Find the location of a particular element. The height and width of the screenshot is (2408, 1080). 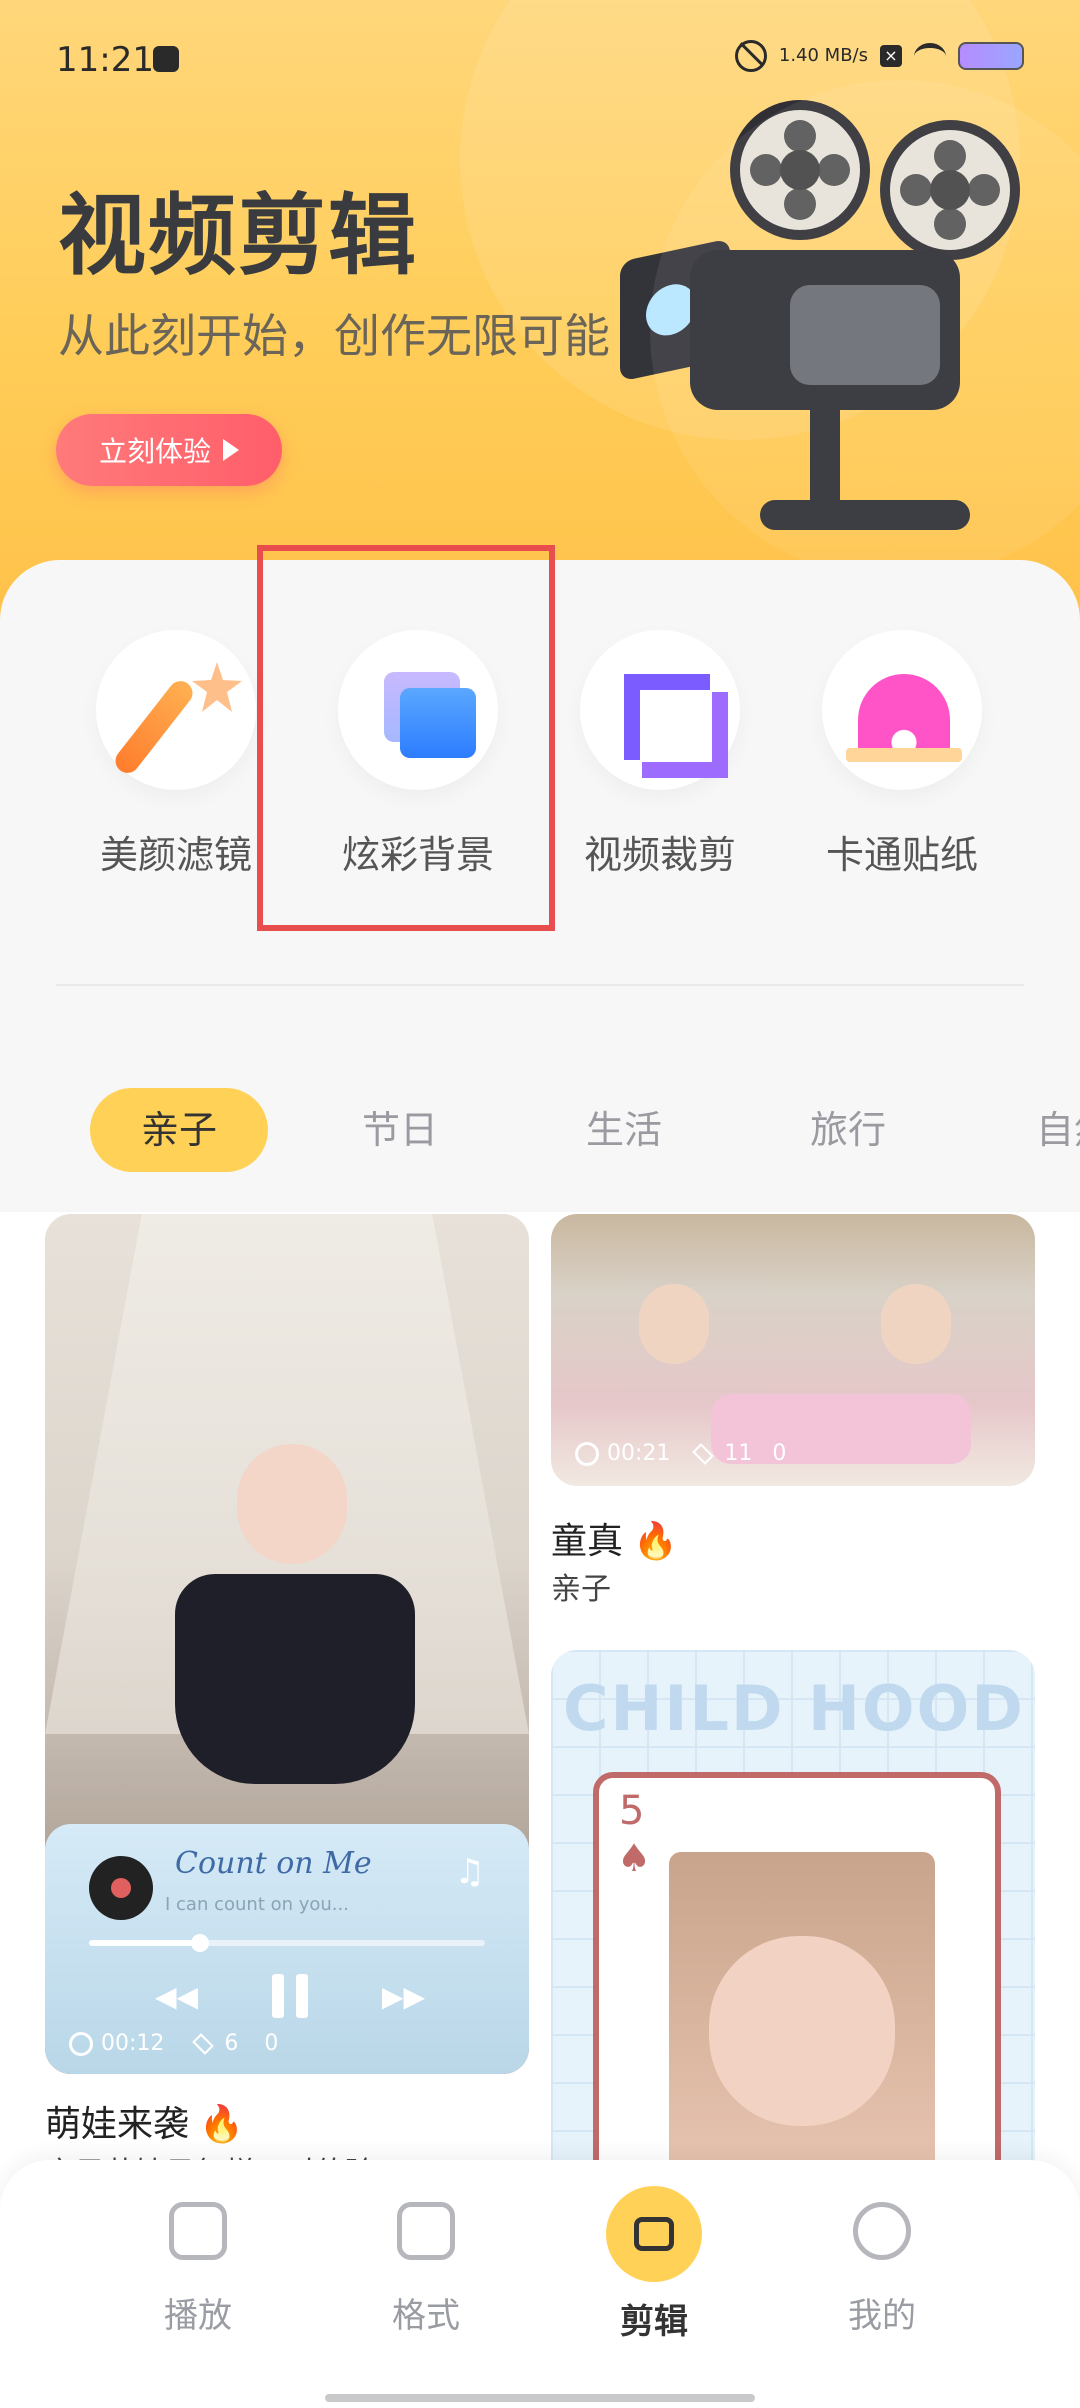

progress-knob is located at coordinates (199, 1943).